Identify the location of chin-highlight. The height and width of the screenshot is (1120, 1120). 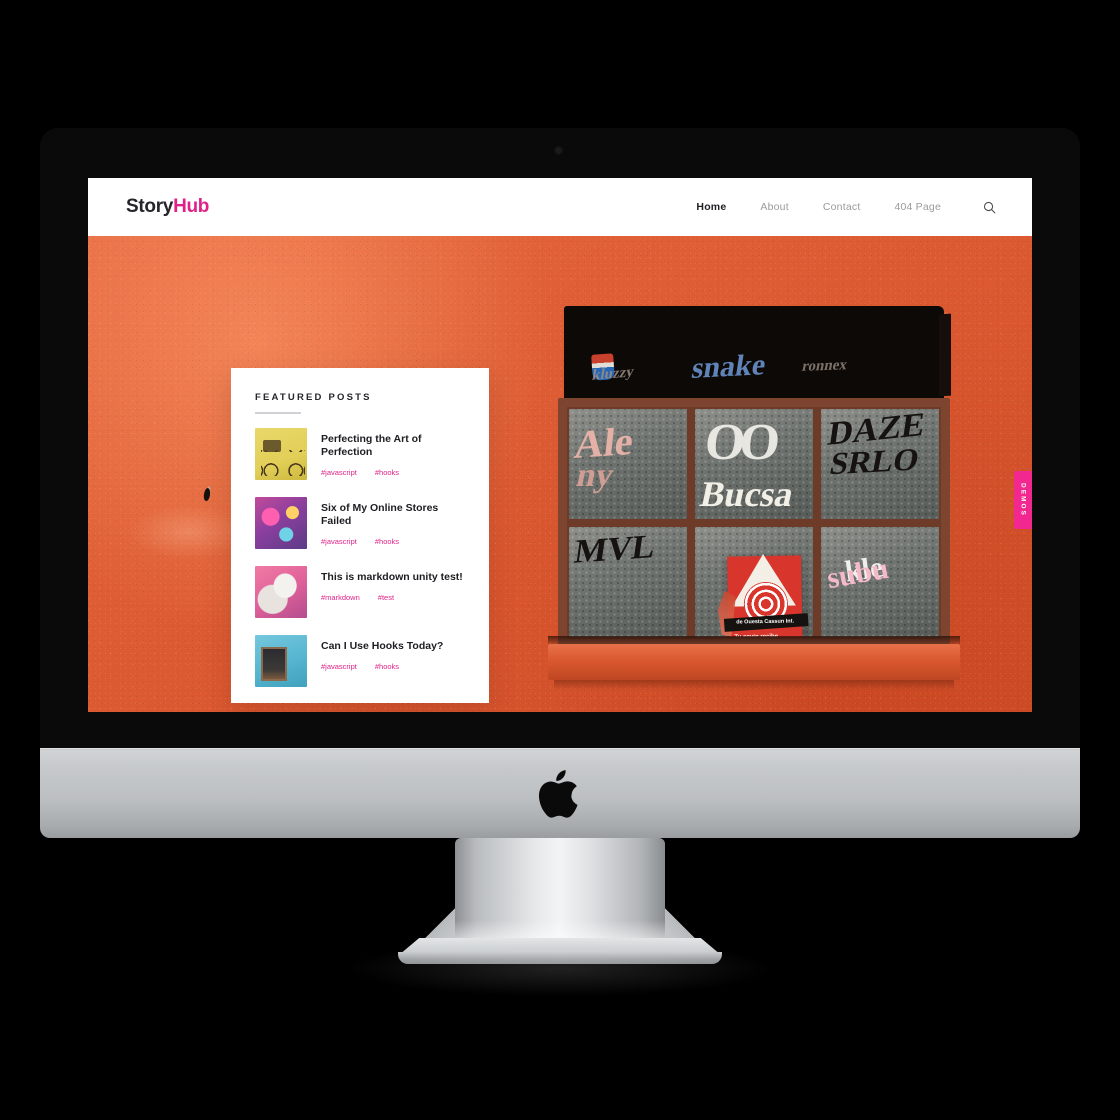
(560, 749).